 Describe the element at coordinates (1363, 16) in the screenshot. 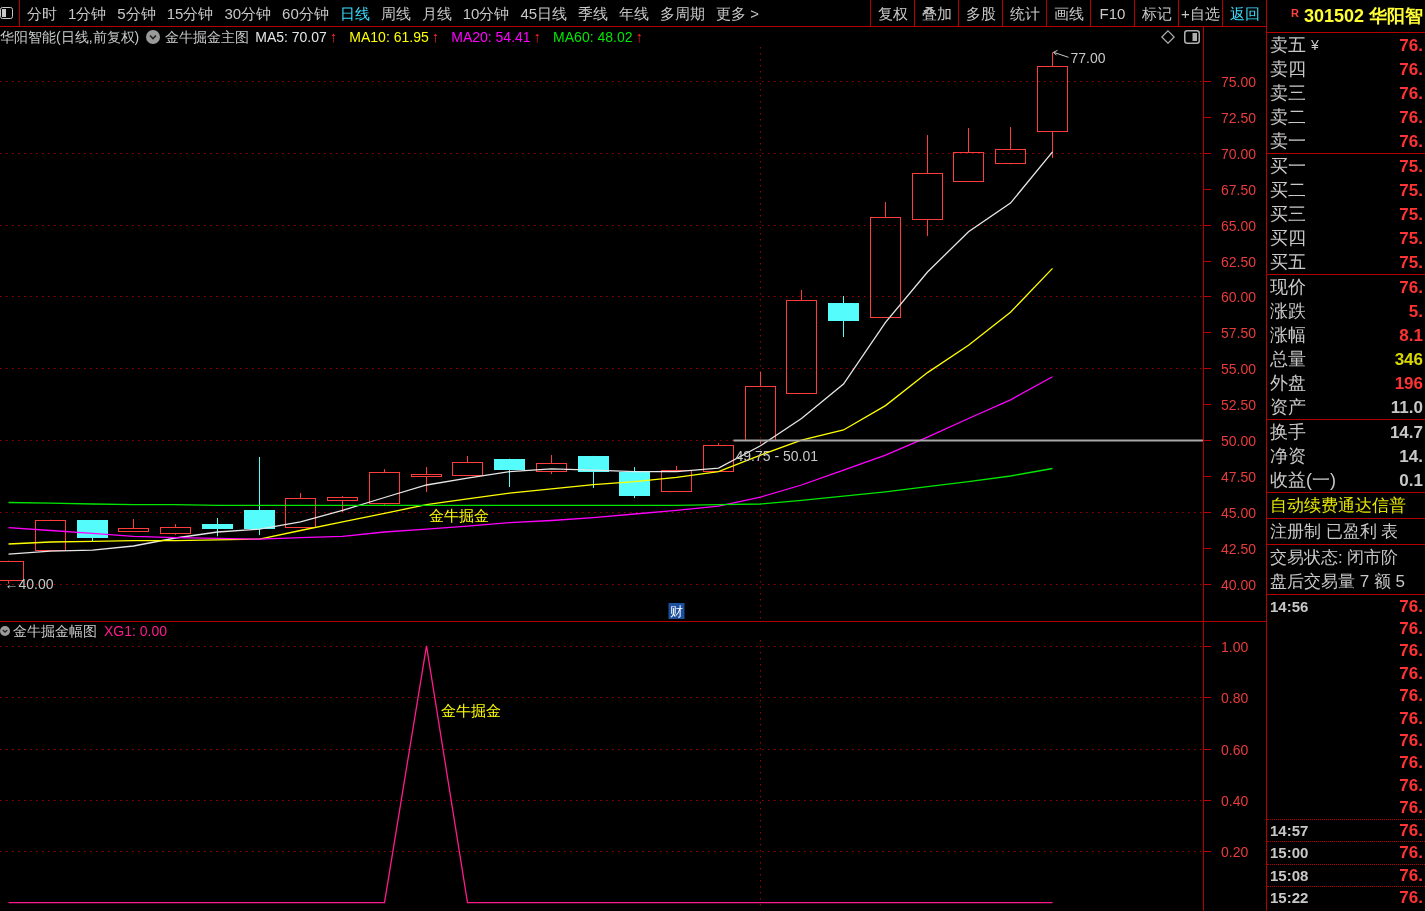

I see `stock-title: 301502 华阳智` at that location.